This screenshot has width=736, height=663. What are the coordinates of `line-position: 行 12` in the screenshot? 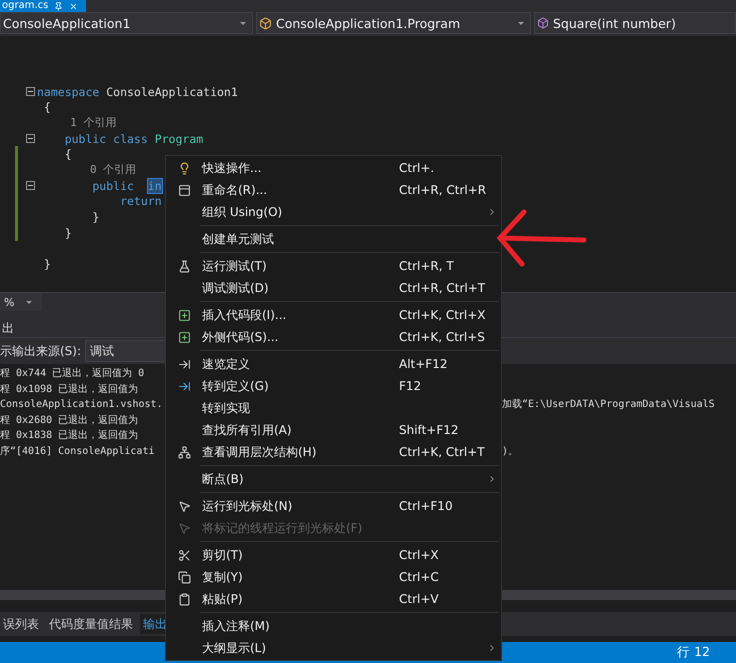 It's located at (693, 652).